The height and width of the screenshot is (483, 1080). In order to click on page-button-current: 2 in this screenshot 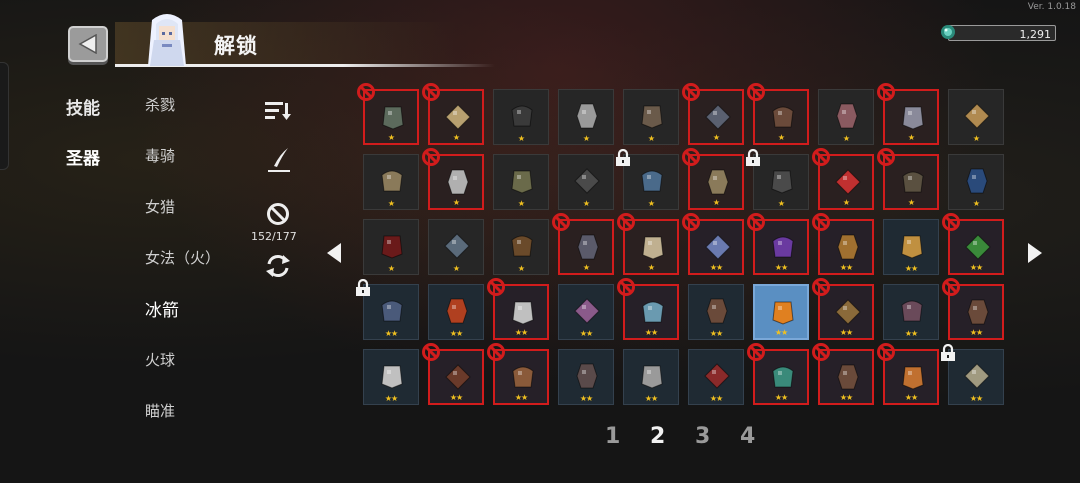, I will do `click(657, 436)`.